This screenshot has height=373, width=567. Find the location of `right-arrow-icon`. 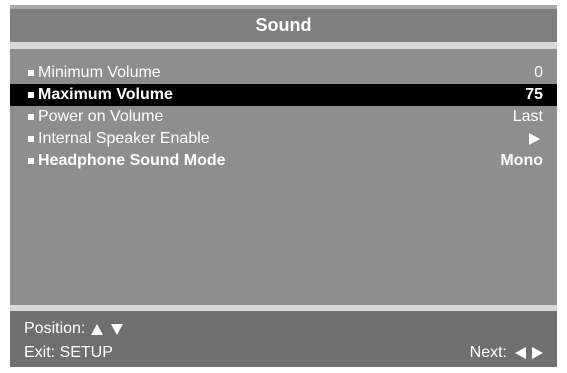

right-arrow-icon is located at coordinates (537, 353).